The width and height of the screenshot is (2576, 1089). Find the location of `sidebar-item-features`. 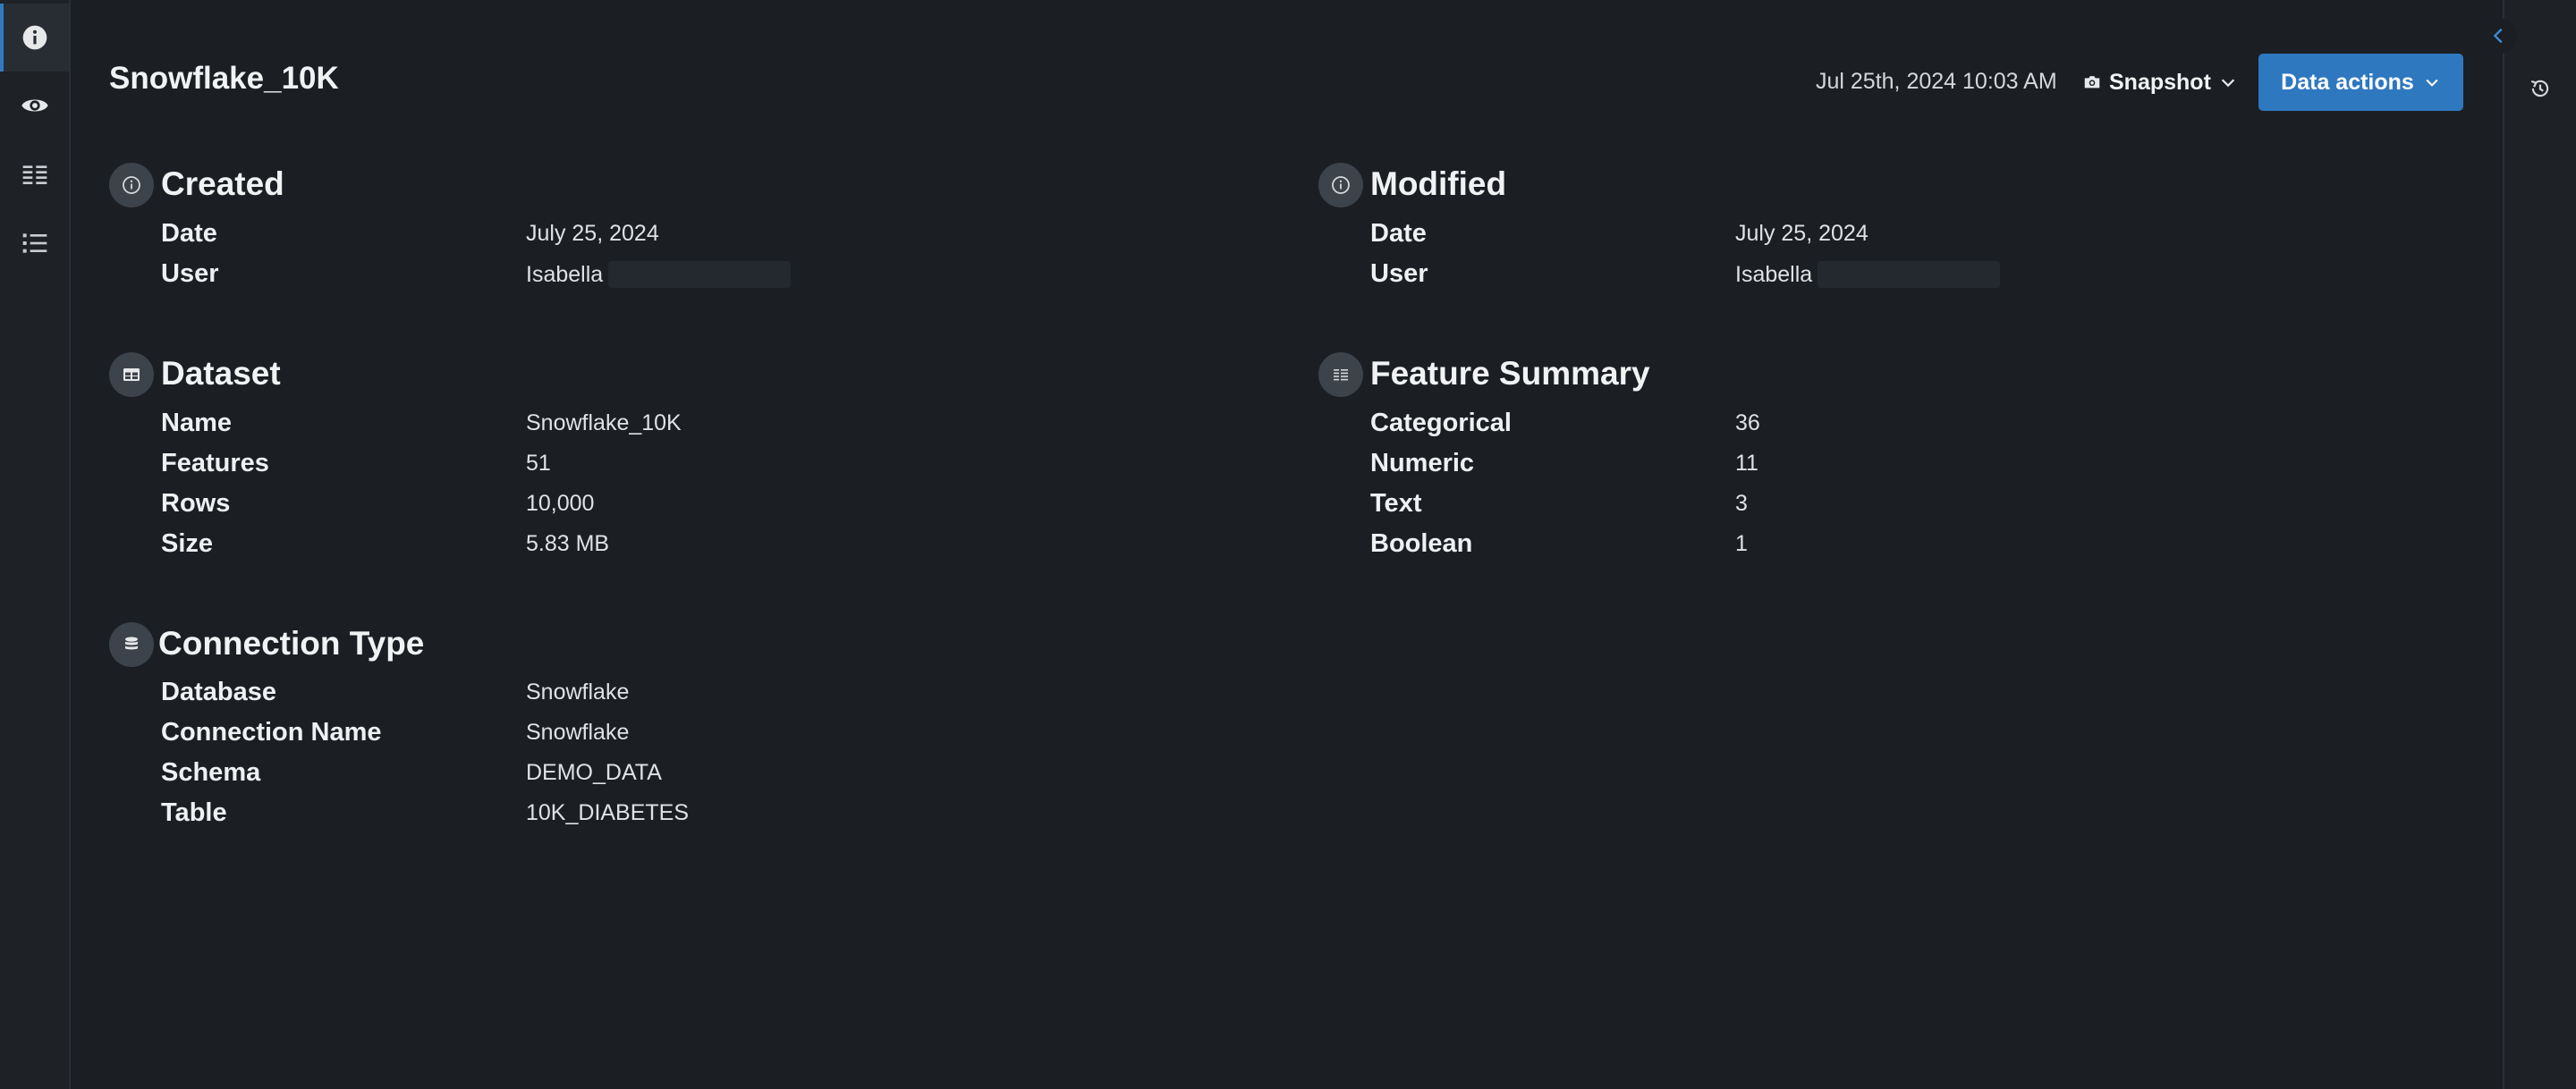

sidebar-item-features is located at coordinates (34, 175).